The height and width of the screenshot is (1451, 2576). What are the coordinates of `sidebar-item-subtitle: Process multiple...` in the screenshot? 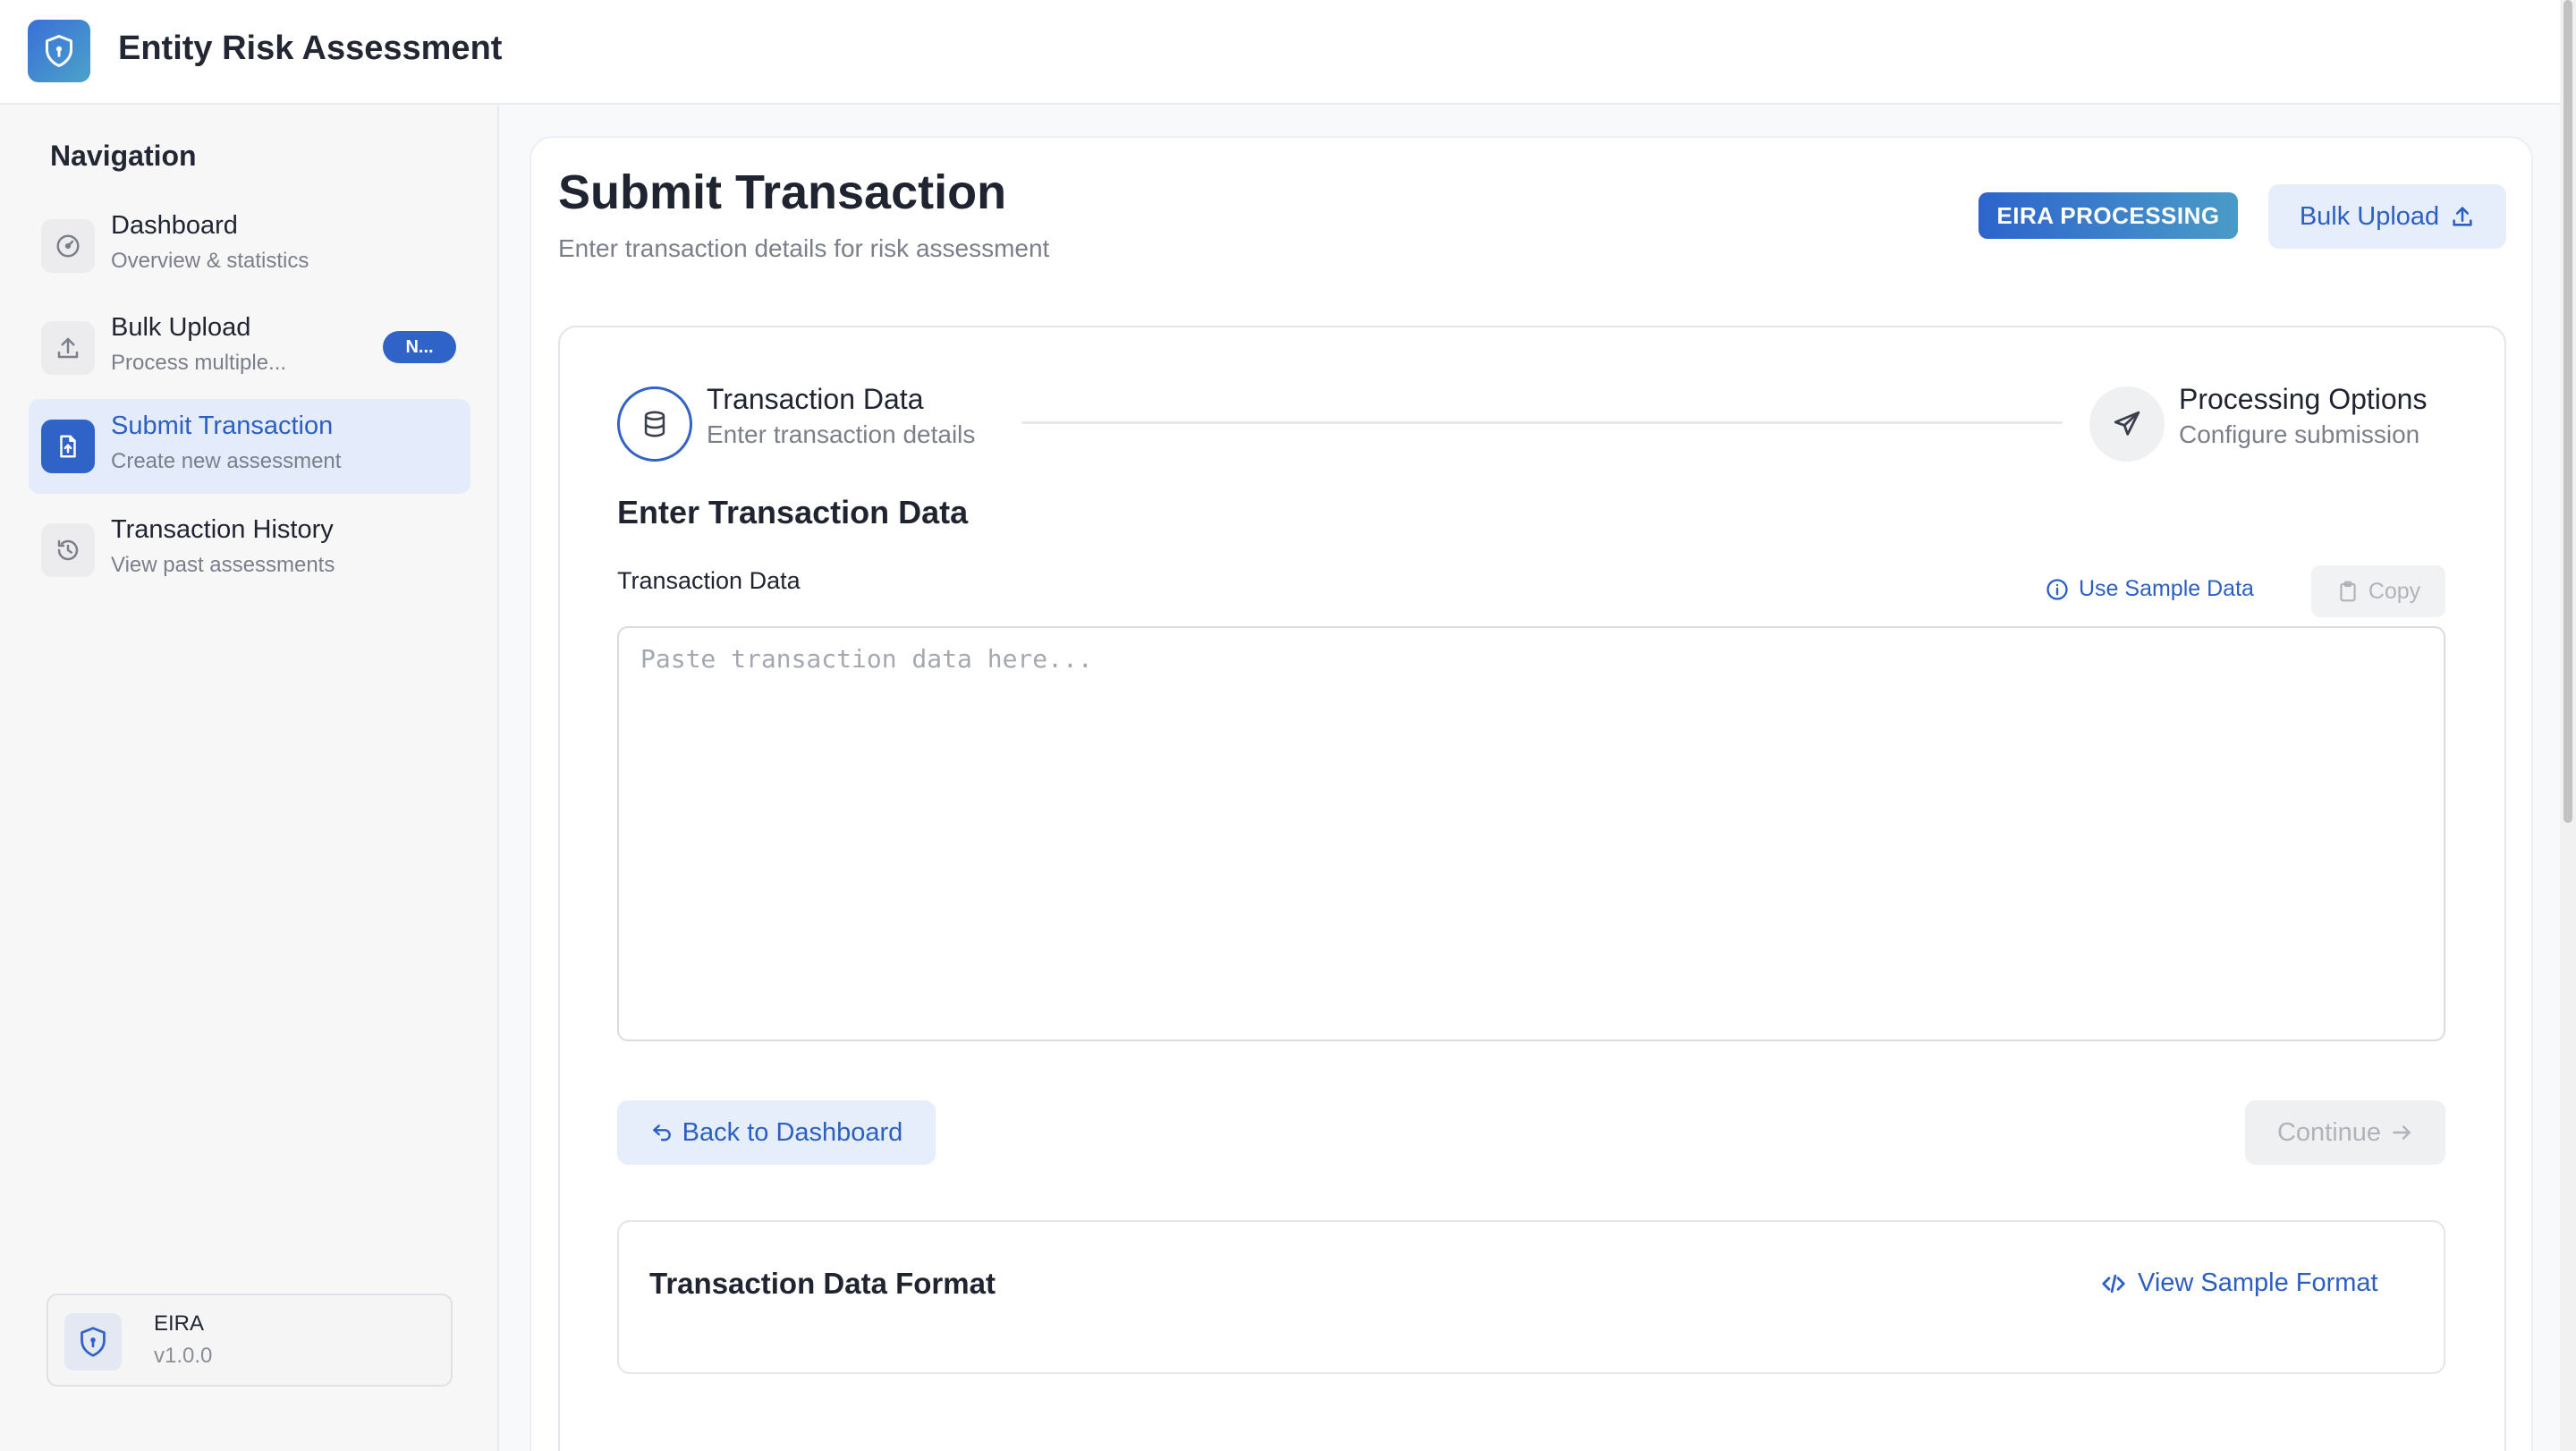 It's located at (199, 363).